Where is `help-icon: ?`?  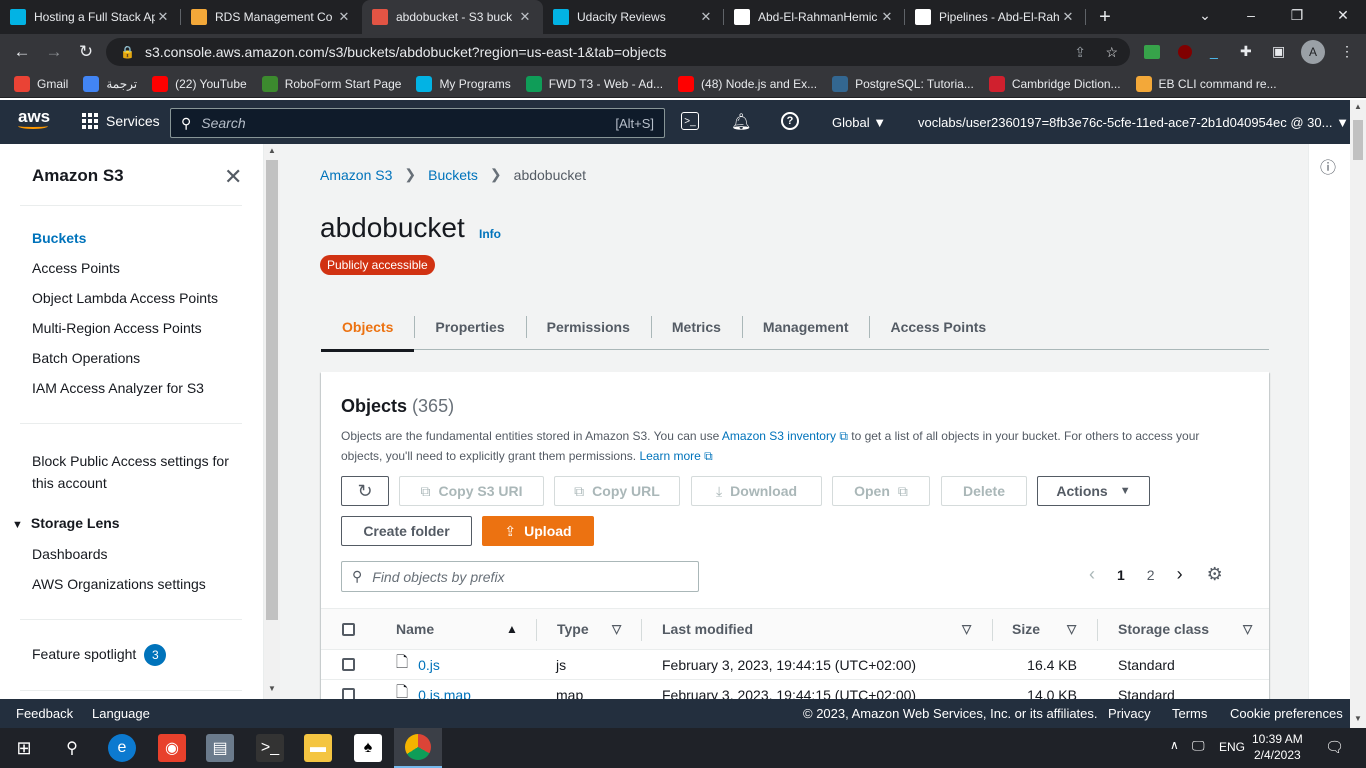
help-icon: ? is located at coordinates (790, 121).